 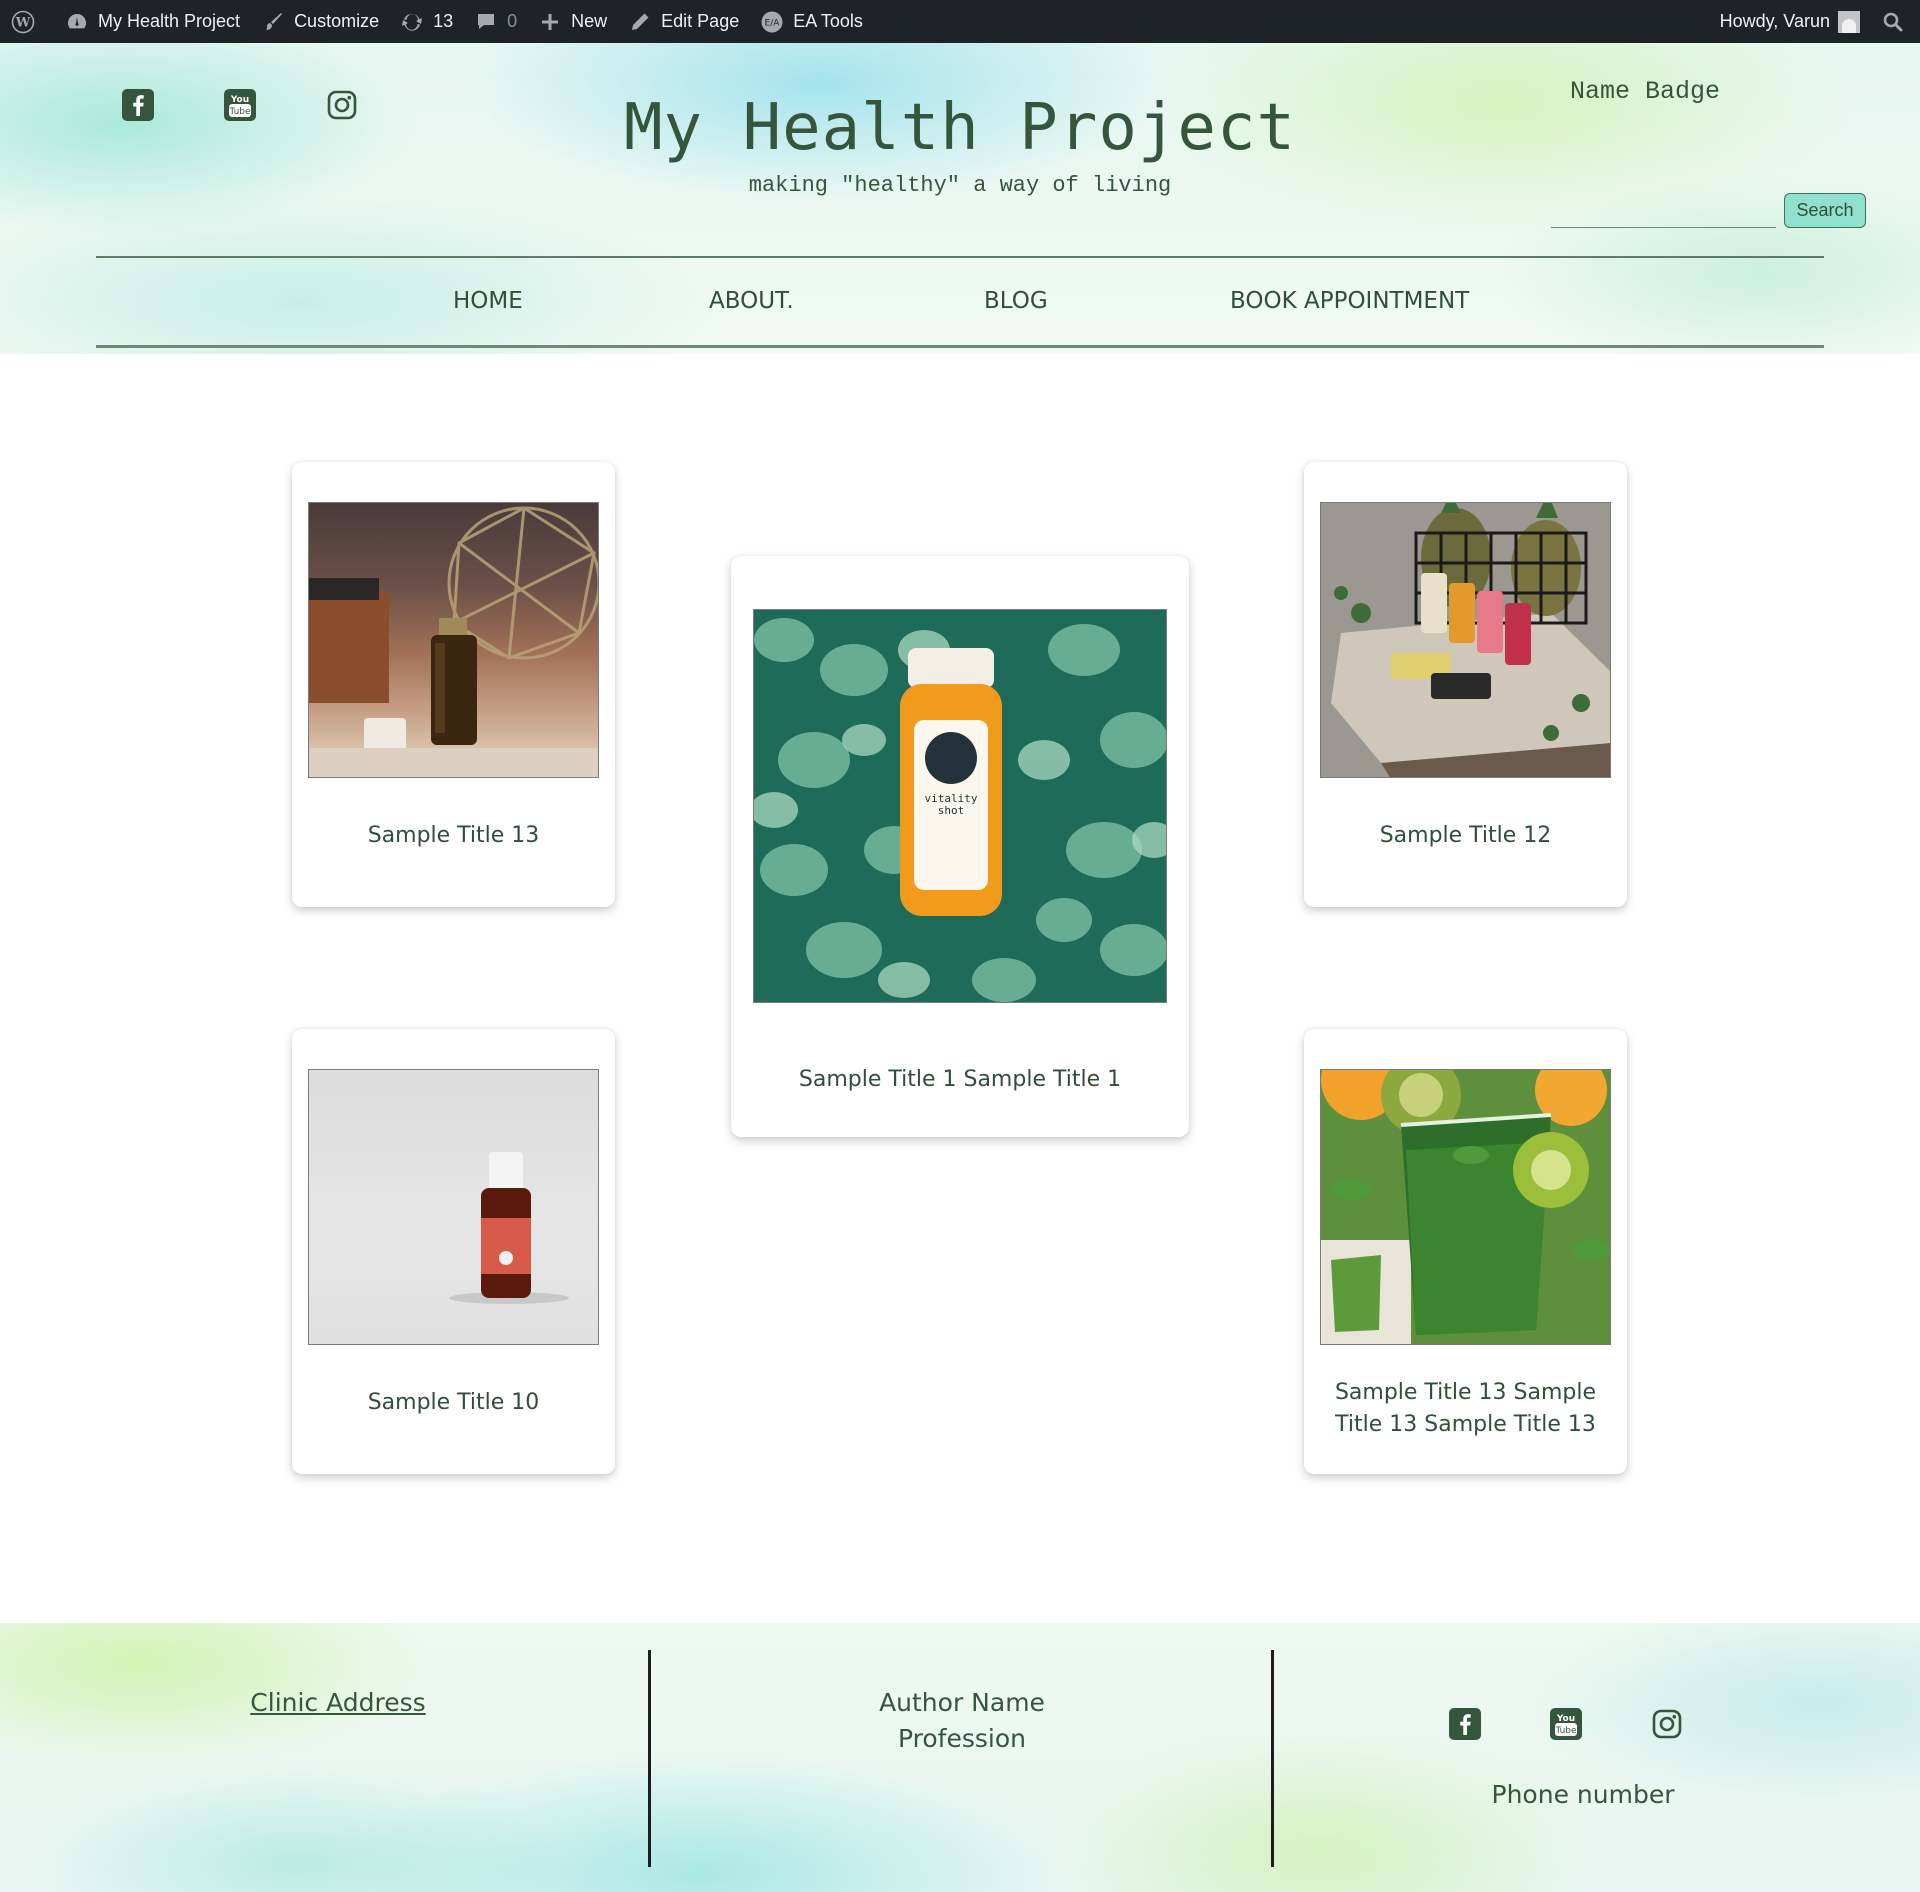 What do you see at coordinates (1465, 1724) in the screenshot?
I see `facebook-icon` at bounding box center [1465, 1724].